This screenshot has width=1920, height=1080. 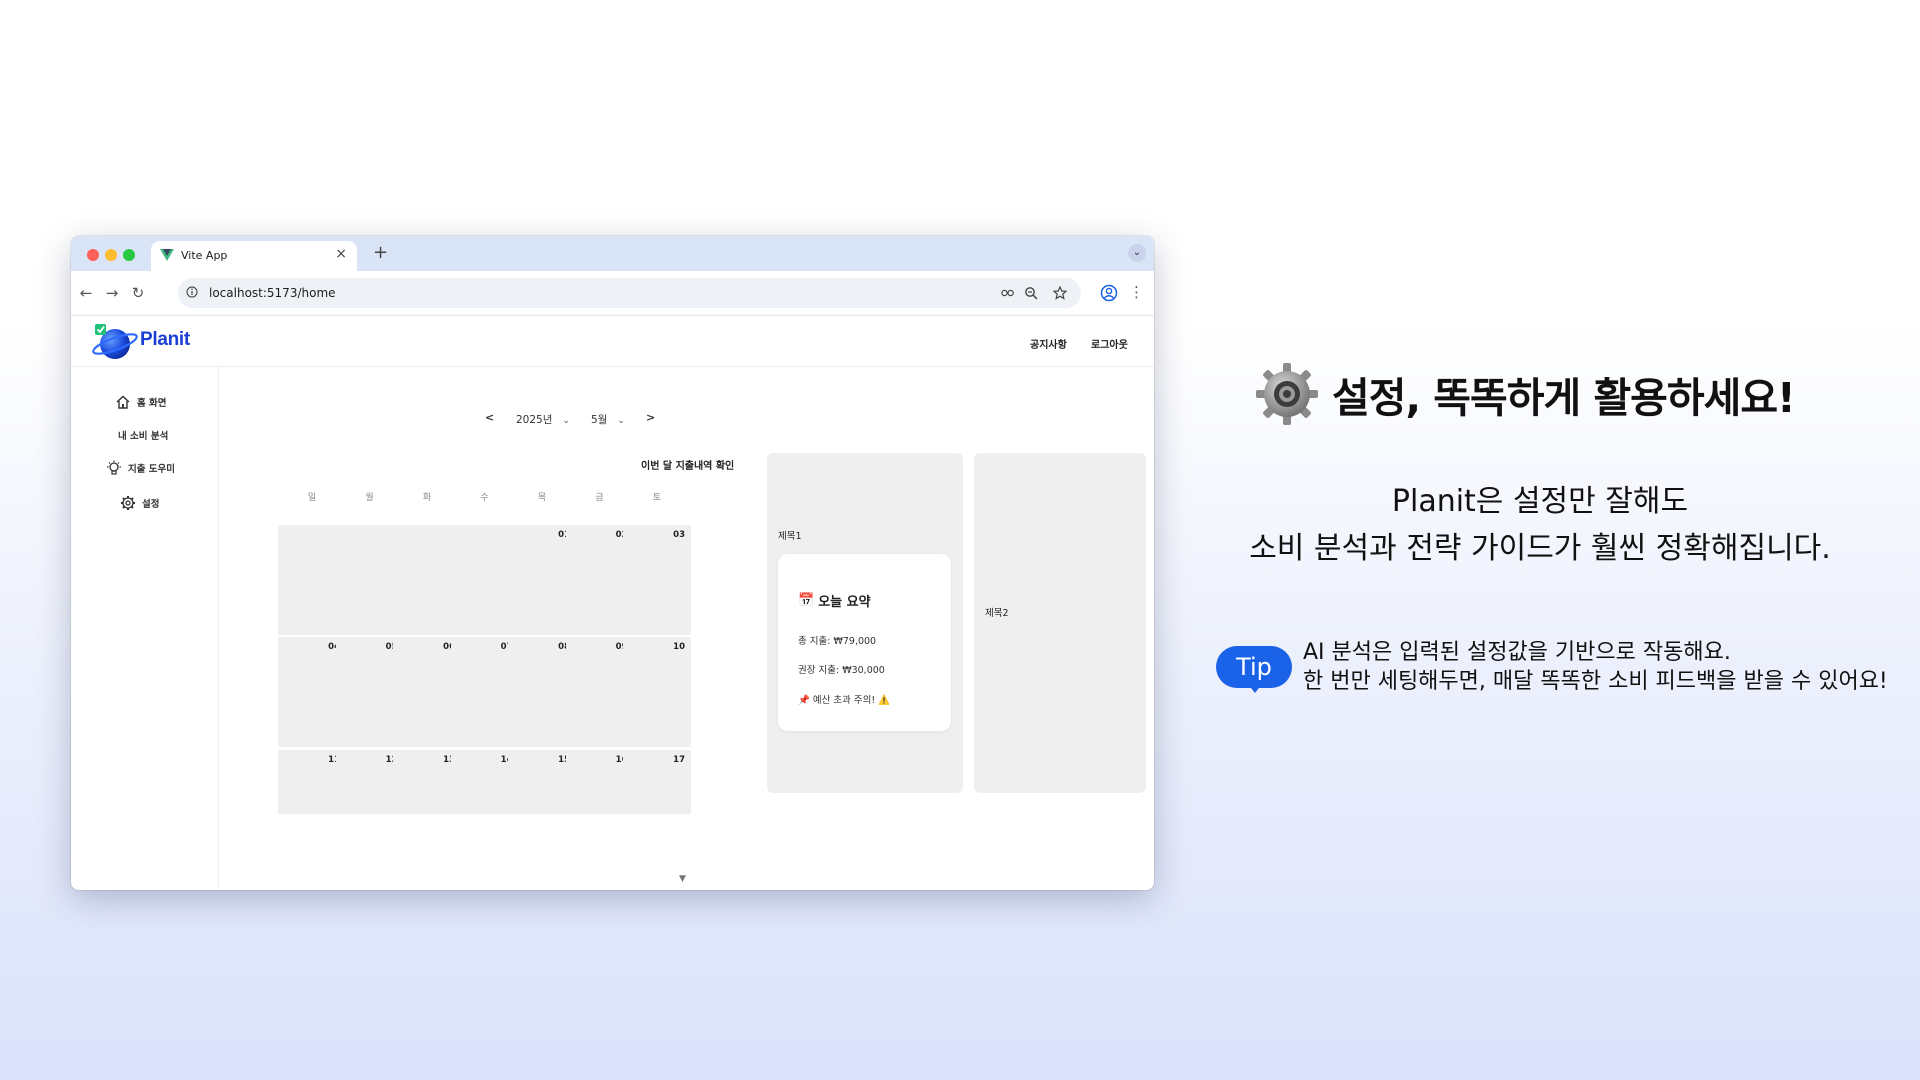 What do you see at coordinates (167, 255) in the screenshot?
I see `vite-favicon-icon` at bounding box center [167, 255].